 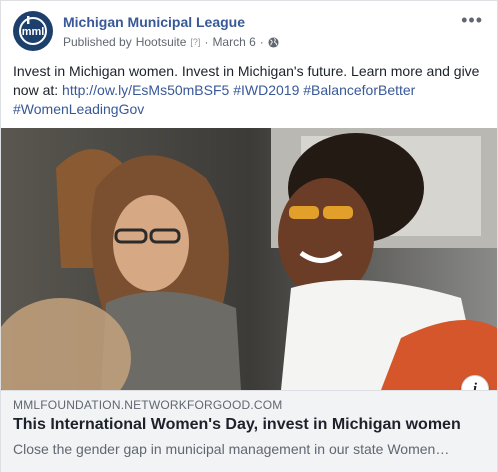 What do you see at coordinates (359, 90) in the screenshot?
I see `hashtag-balanceforbetter: #BalanceforBetter` at bounding box center [359, 90].